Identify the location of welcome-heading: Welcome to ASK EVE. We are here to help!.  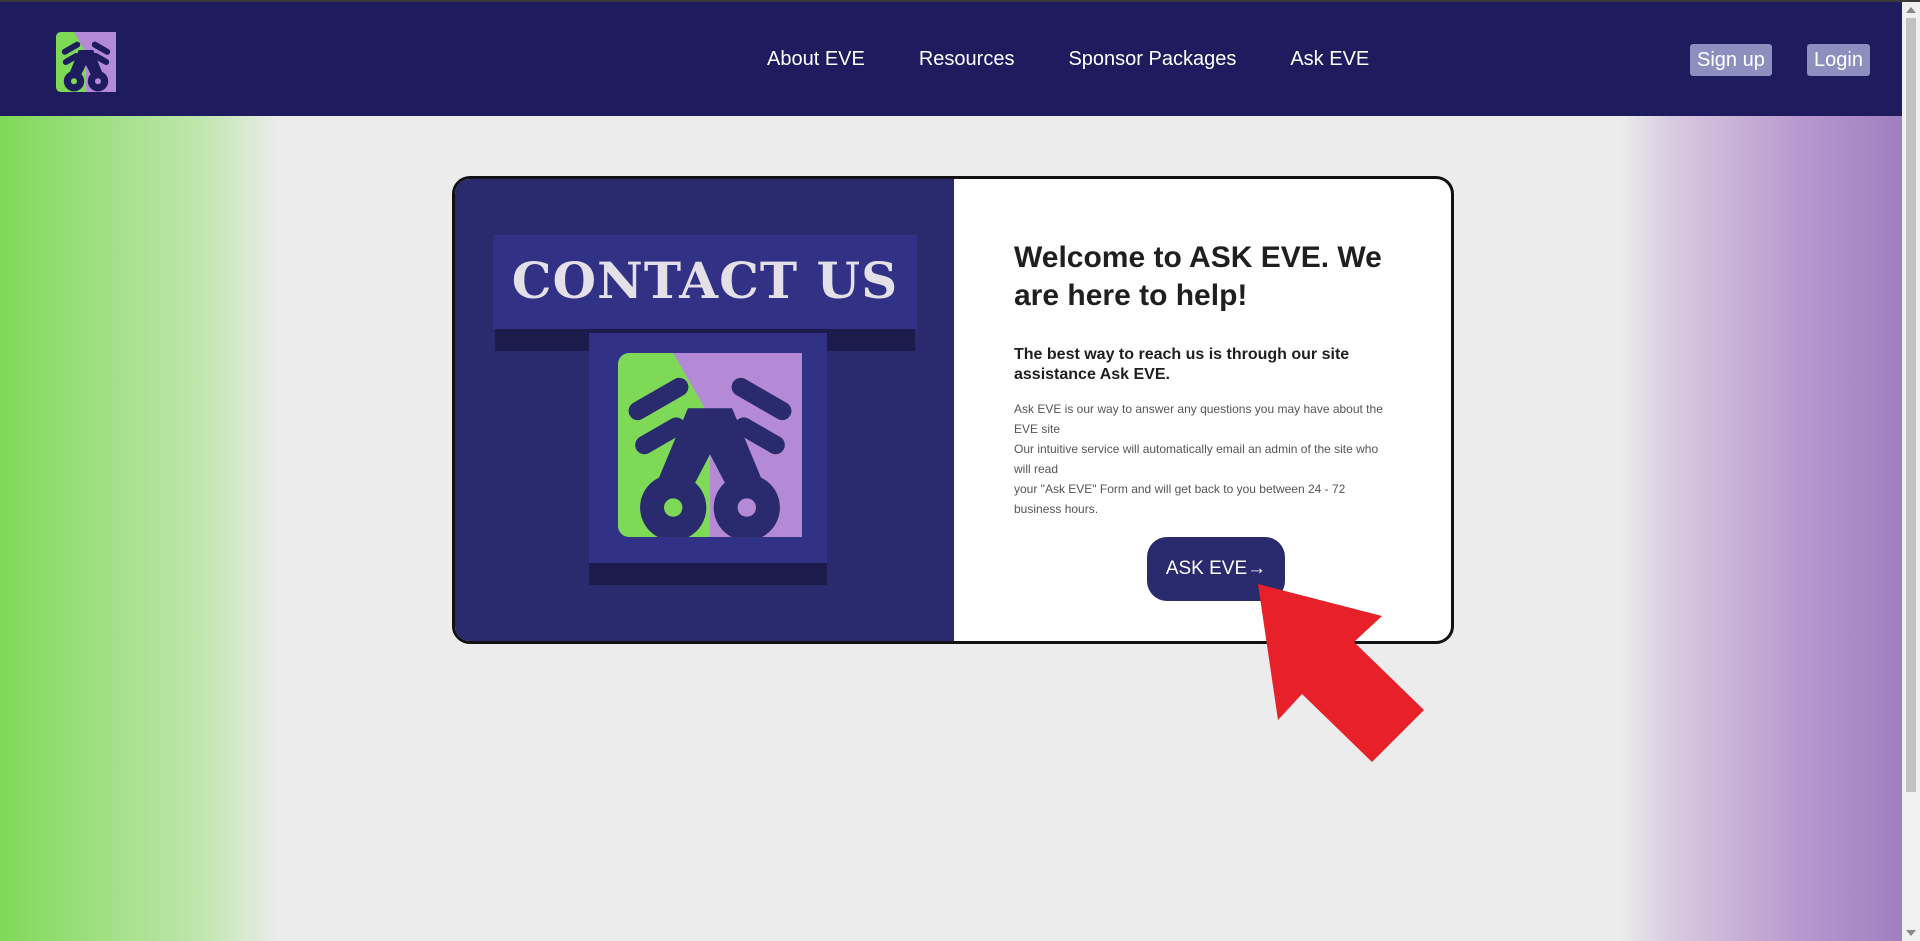
(1198, 276).